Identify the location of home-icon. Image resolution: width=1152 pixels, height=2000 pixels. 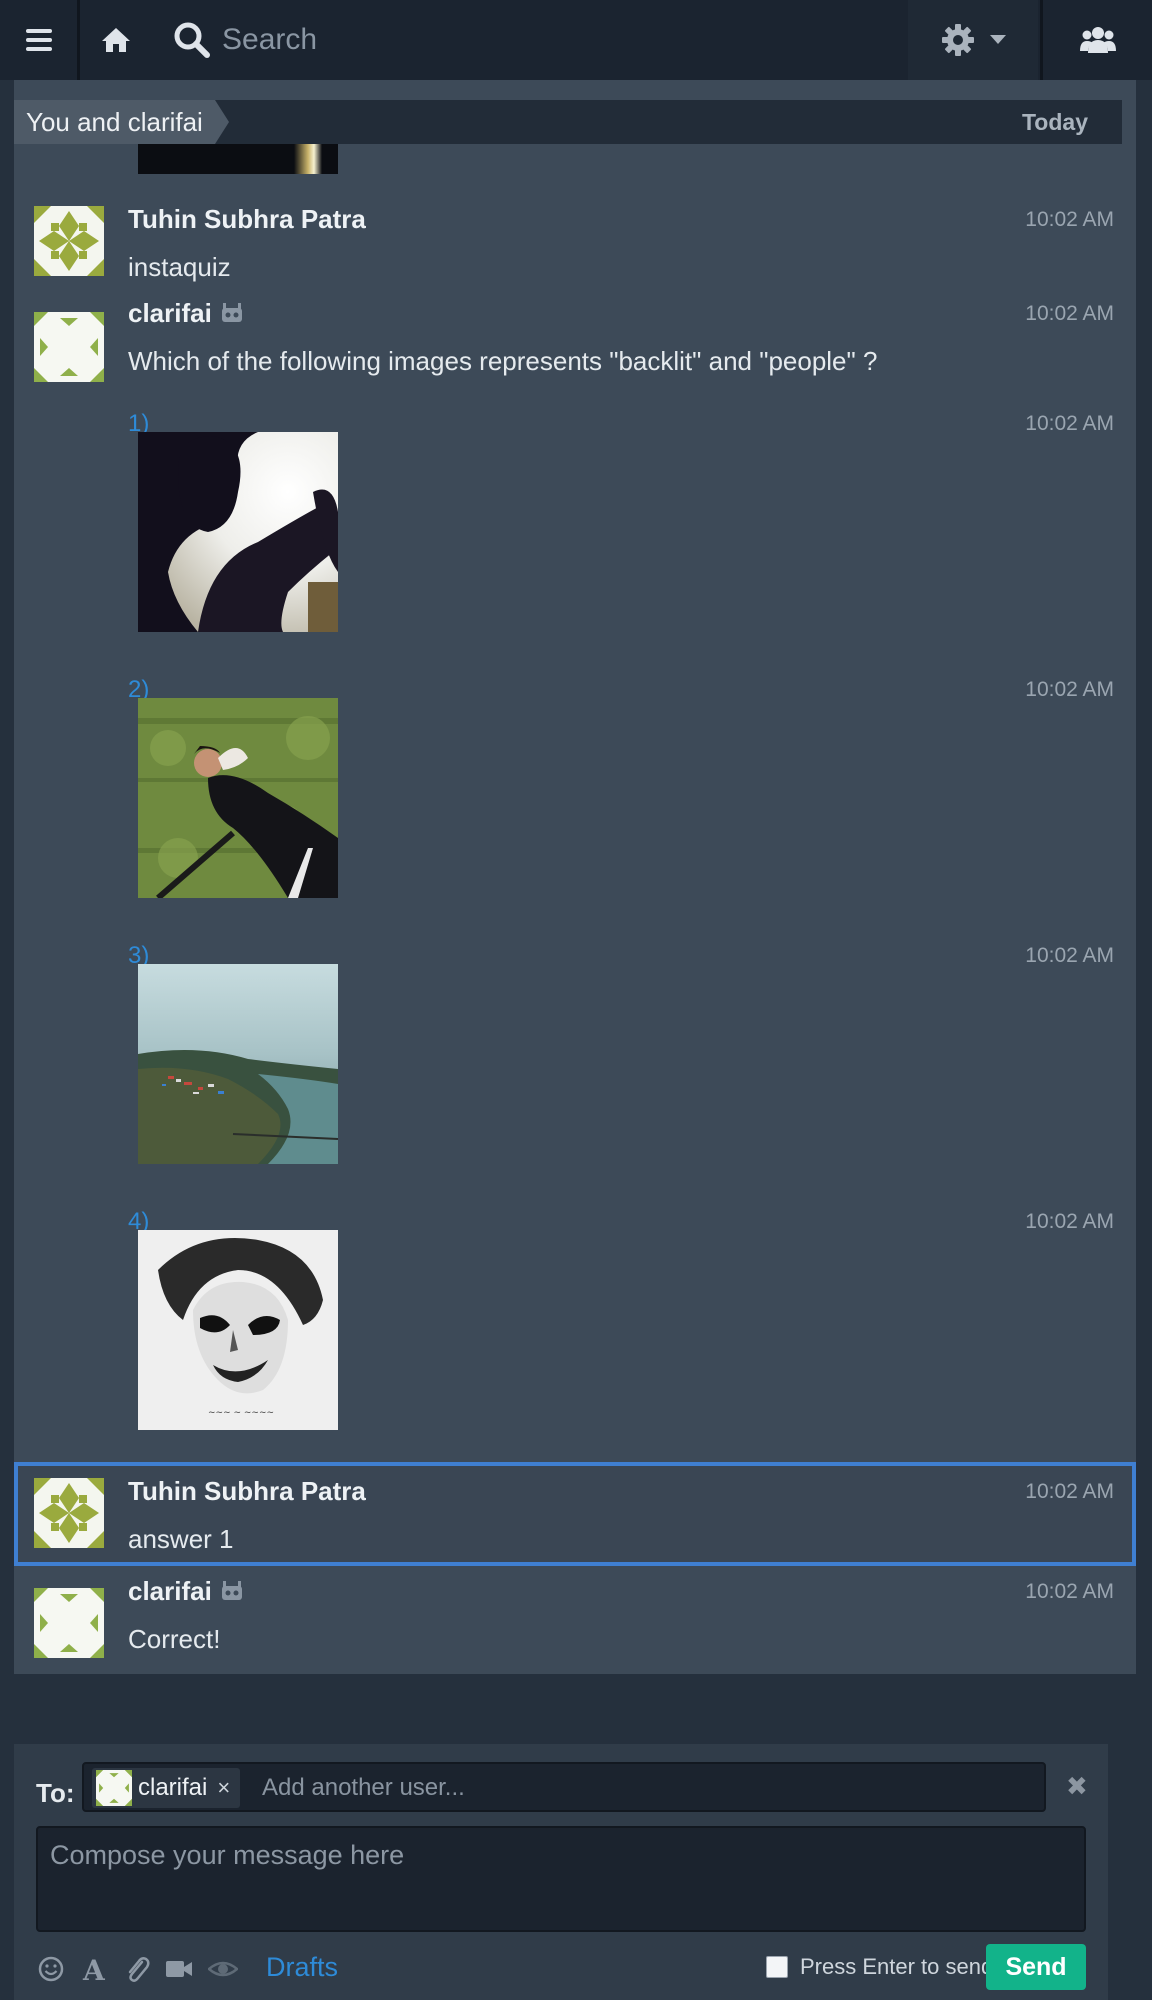
(116, 40).